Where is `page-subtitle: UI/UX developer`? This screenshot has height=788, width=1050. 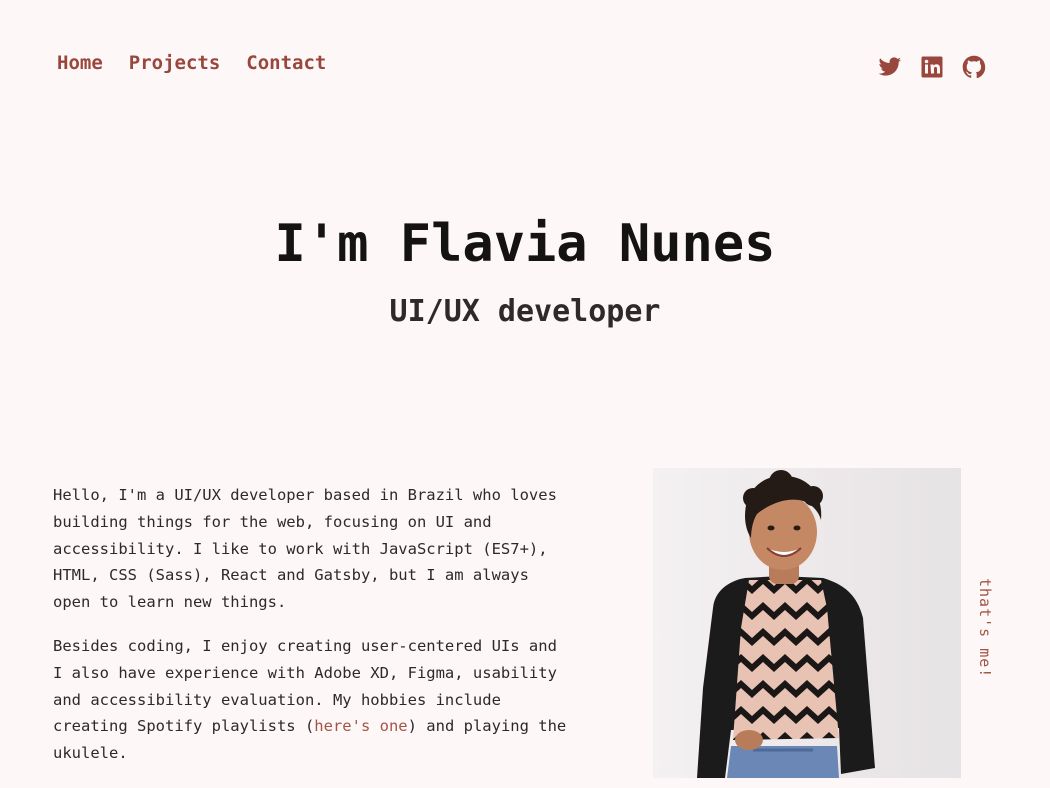
page-subtitle: UI/UX developer is located at coordinates (525, 311).